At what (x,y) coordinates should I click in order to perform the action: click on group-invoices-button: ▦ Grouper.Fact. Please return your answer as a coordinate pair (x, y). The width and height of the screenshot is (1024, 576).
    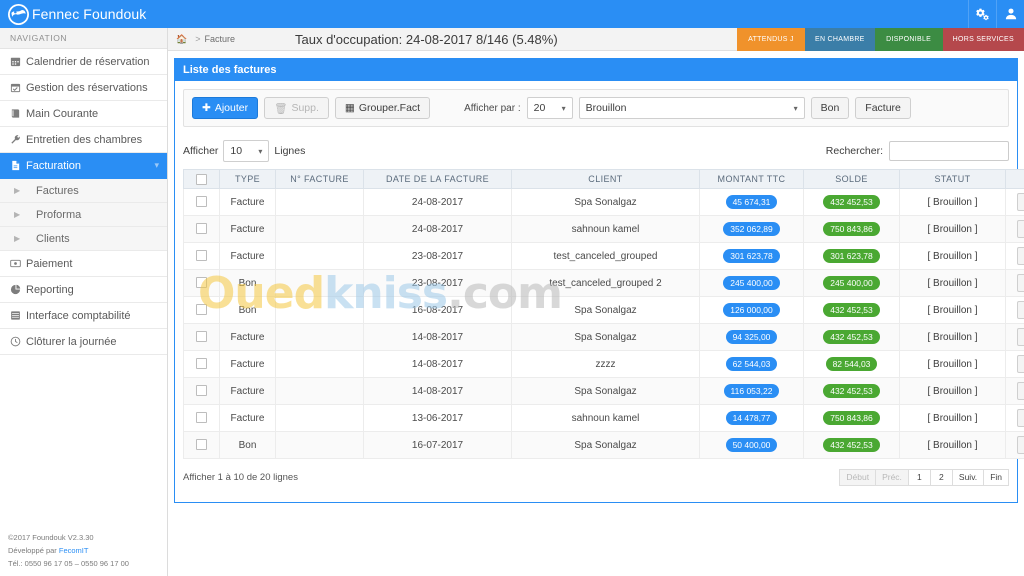
    Looking at the image, I should click on (382, 108).